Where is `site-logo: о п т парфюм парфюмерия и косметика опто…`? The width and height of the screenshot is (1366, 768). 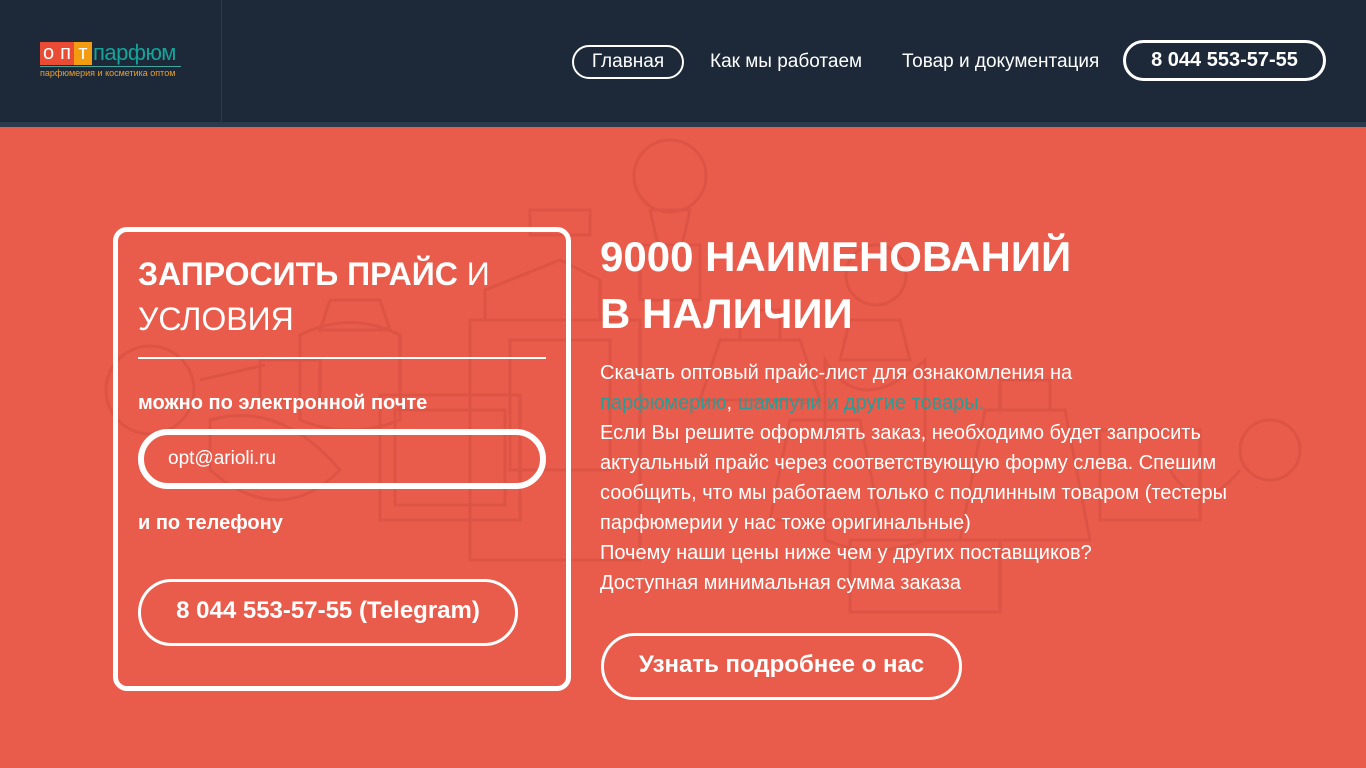
site-logo: о п т парфюм парфюмерия и косметика опто… is located at coordinates (112, 62).